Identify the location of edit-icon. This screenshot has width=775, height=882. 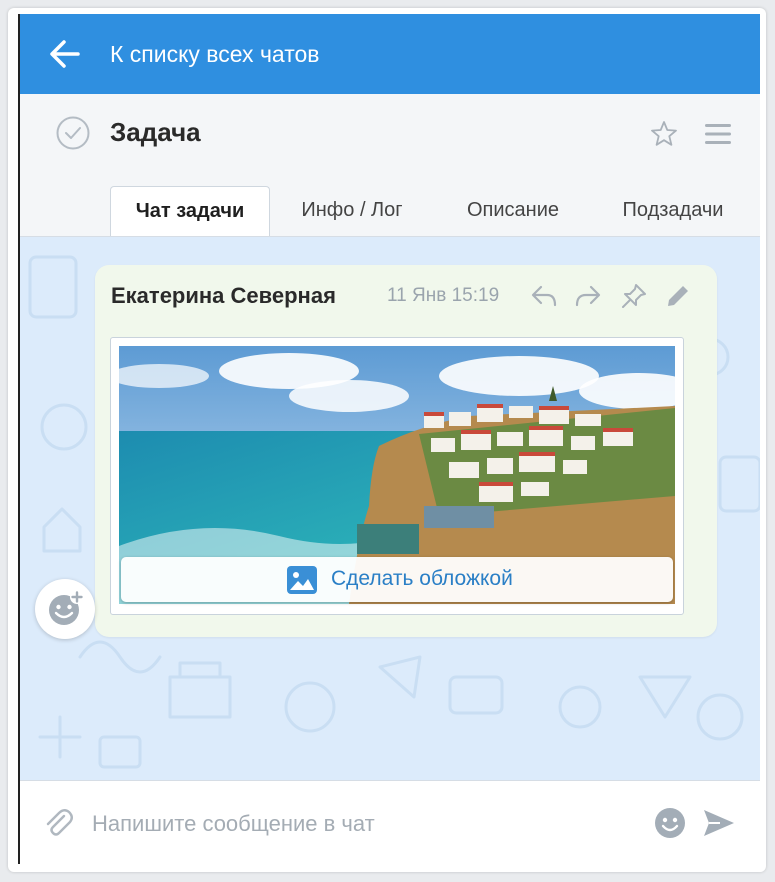
(678, 296).